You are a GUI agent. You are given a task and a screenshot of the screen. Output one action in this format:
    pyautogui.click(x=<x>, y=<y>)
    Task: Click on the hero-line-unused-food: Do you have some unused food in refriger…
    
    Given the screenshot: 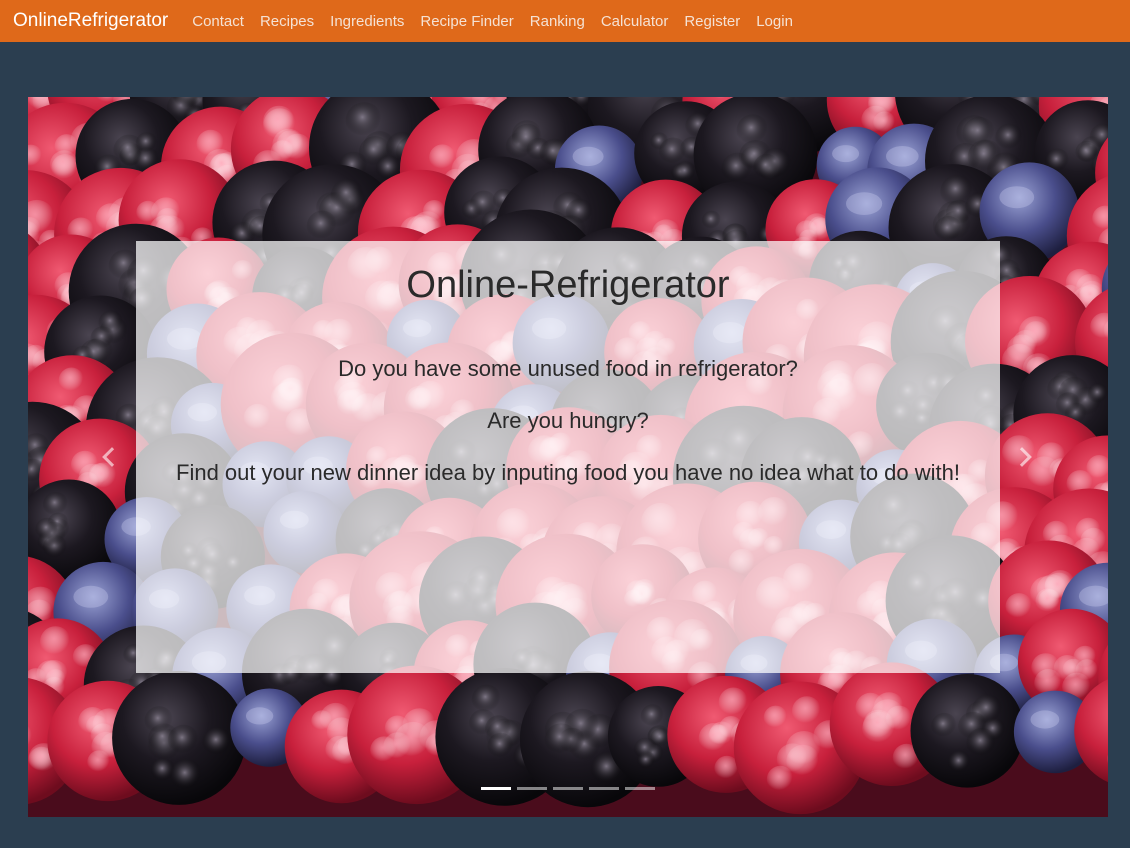 What is the action you would take?
    pyautogui.click(x=568, y=368)
    